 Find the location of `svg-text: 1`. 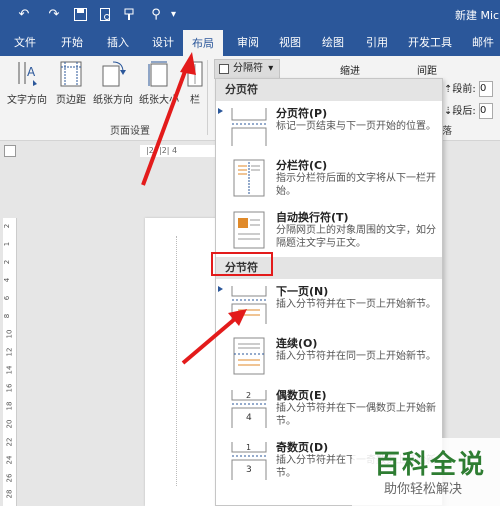

svg-text: 1 is located at coordinates (248, 447).